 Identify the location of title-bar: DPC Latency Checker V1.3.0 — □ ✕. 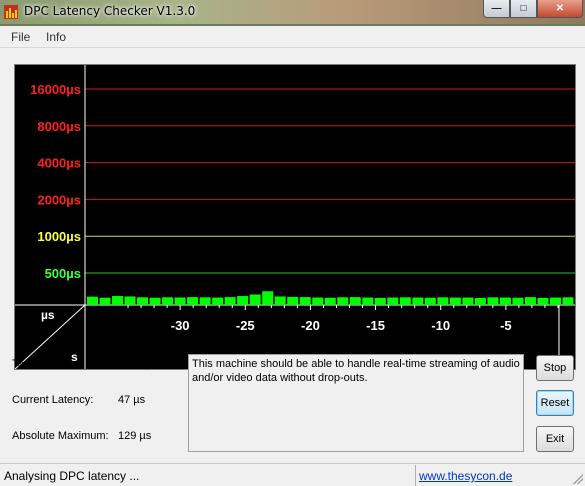
(292, 12).